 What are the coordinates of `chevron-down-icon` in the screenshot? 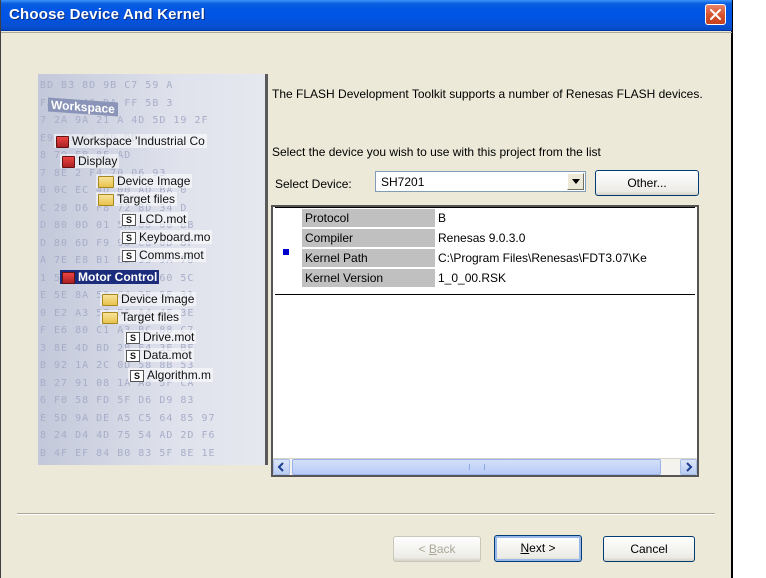 It's located at (576, 181).